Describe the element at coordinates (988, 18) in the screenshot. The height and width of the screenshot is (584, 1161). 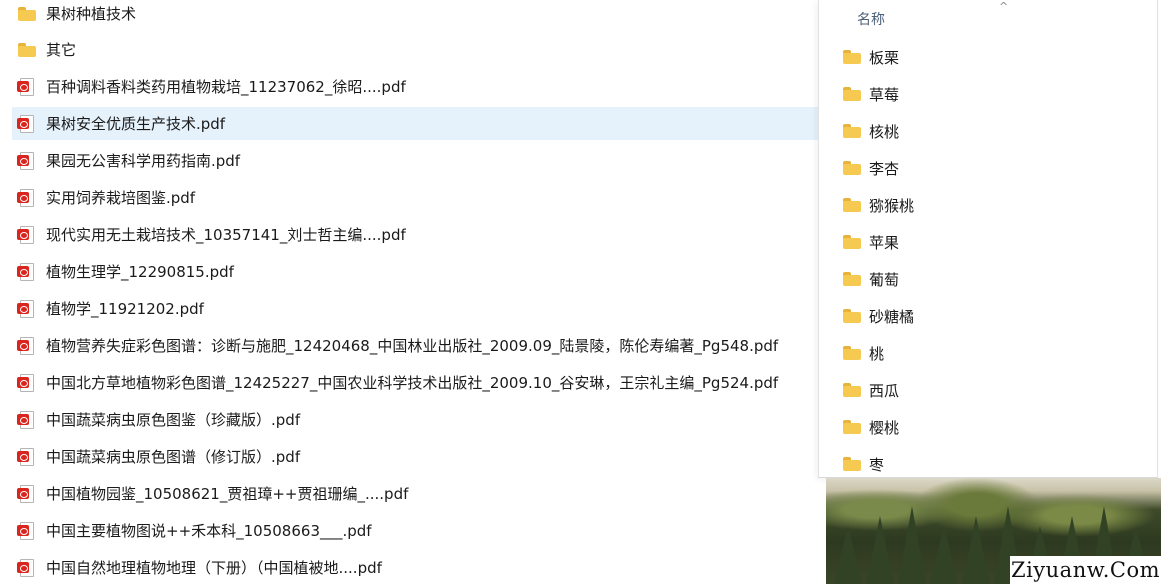
I see `panel-header: 名称 ^` at that location.